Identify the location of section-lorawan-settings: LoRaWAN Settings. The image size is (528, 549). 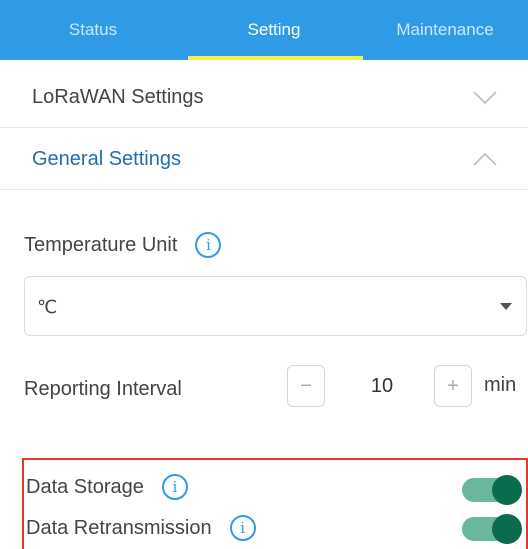
(264, 97).